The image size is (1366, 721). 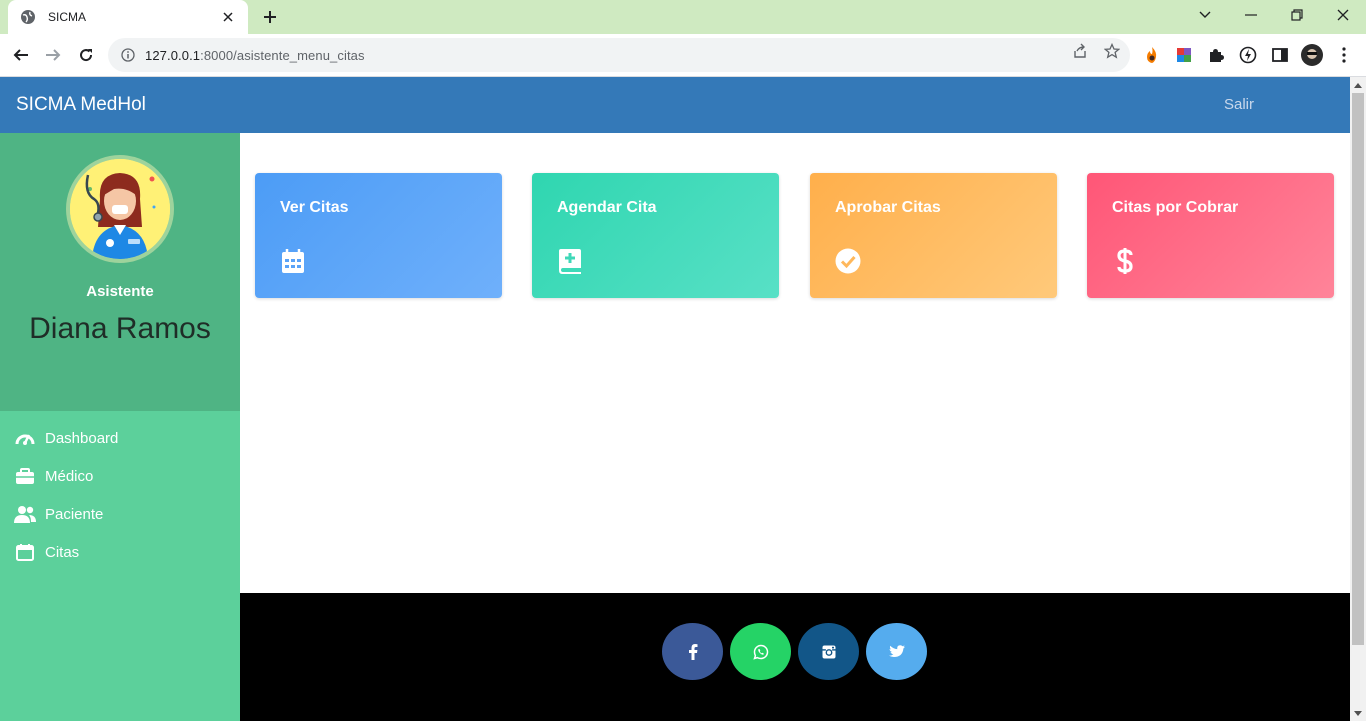 I want to click on card-citas-por-cobrar: Citas por Cobrar, so click(x=1210, y=235).